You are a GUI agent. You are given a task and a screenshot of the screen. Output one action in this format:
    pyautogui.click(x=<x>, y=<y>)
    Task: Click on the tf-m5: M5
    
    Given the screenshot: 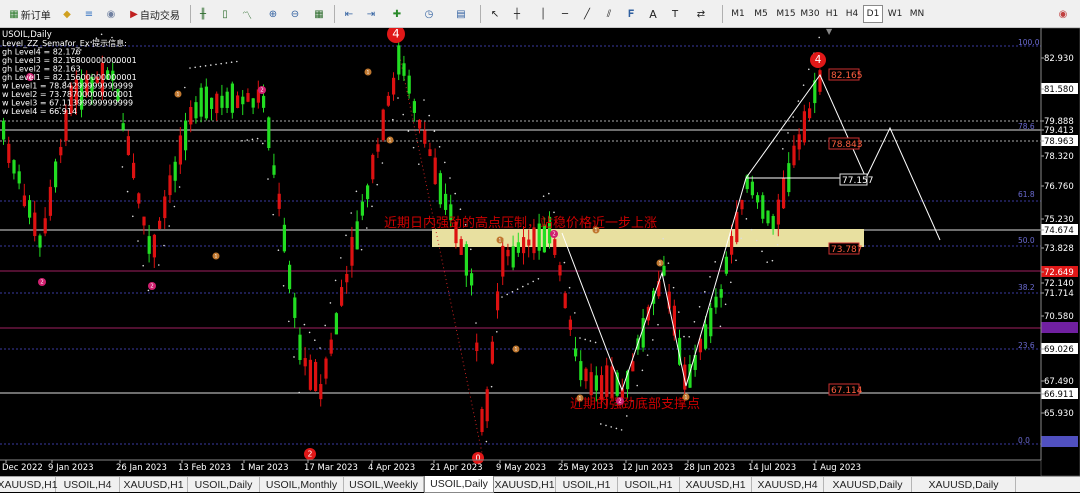 What is the action you would take?
    pyautogui.click(x=761, y=14)
    